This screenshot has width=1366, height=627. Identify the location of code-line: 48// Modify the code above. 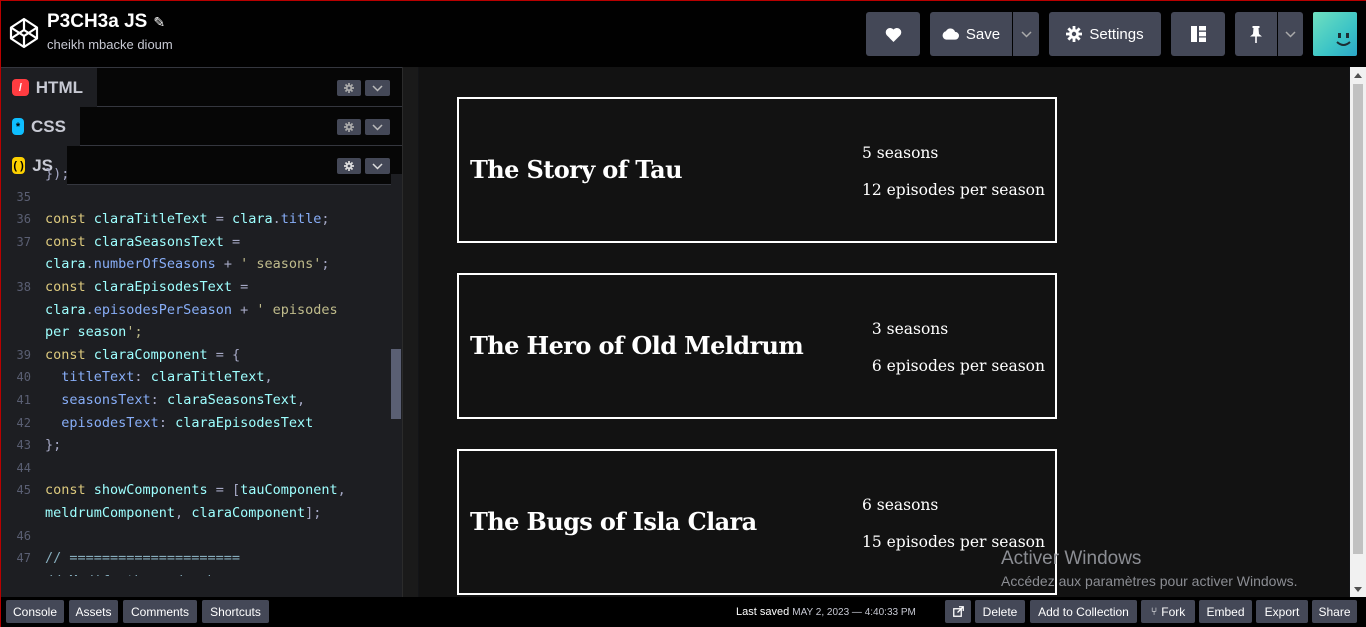
(196, 573).